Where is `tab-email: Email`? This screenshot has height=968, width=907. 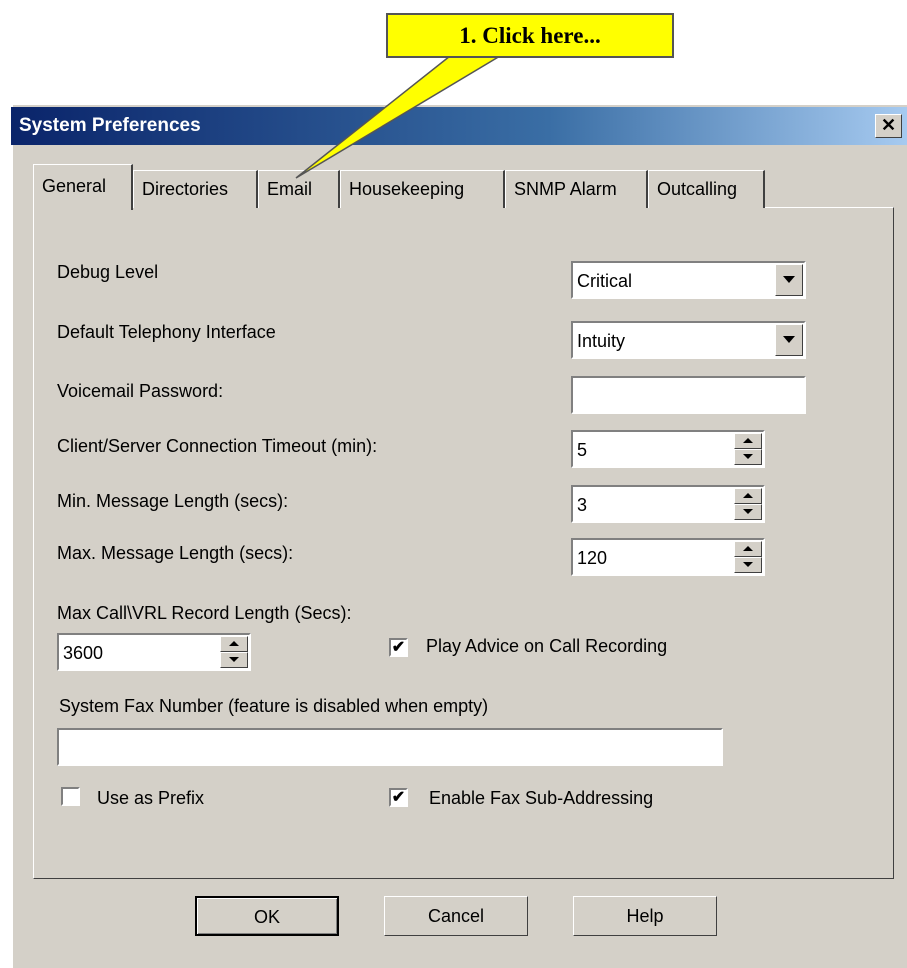
tab-email: Email is located at coordinates (299, 189).